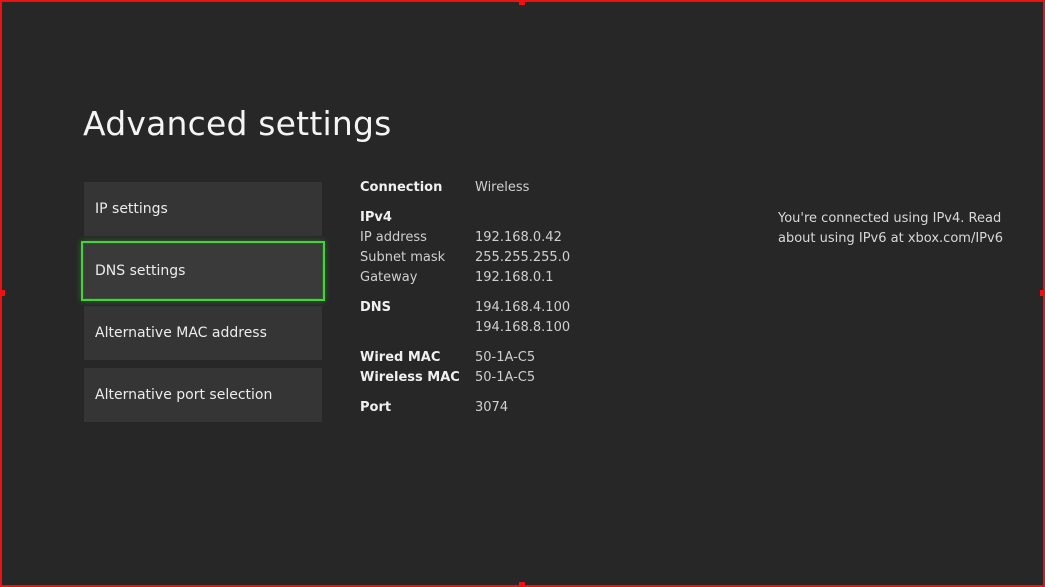 The width and height of the screenshot is (1045, 587). What do you see at coordinates (376, 307) in the screenshot?
I see `dns-label: DNS` at bounding box center [376, 307].